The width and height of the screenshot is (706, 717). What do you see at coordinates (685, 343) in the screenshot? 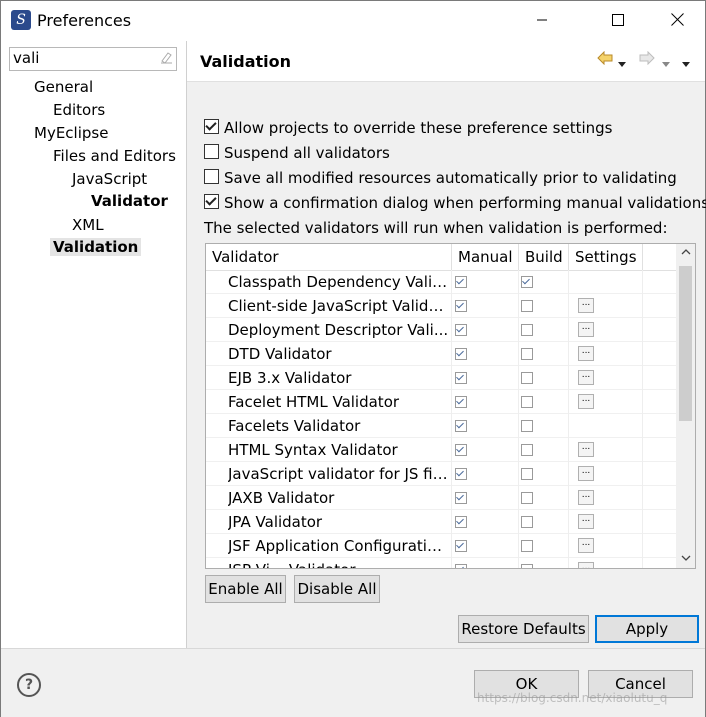
I see `scrollbar-thumb` at bounding box center [685, 343].